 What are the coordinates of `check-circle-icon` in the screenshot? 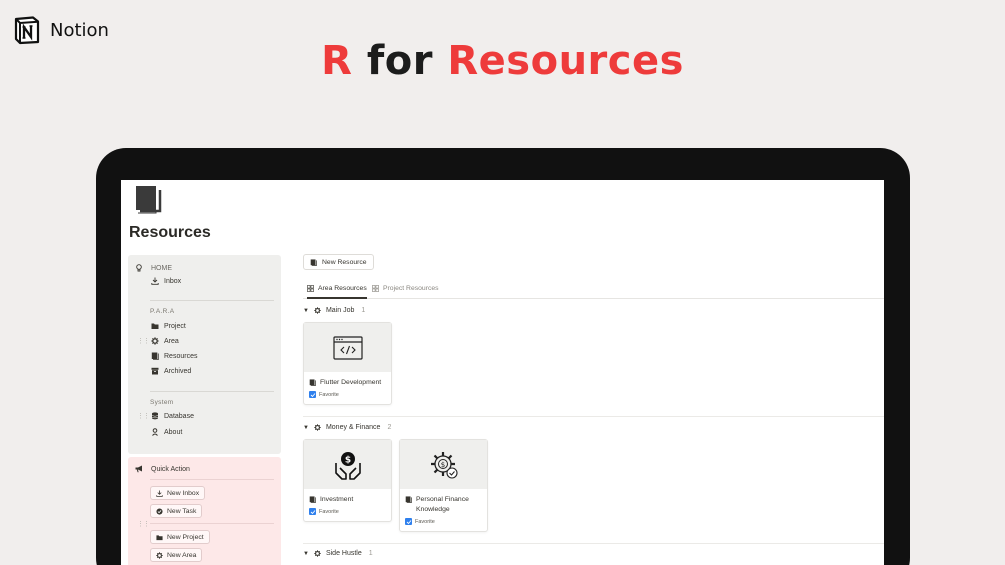 It's located at (159, 511).